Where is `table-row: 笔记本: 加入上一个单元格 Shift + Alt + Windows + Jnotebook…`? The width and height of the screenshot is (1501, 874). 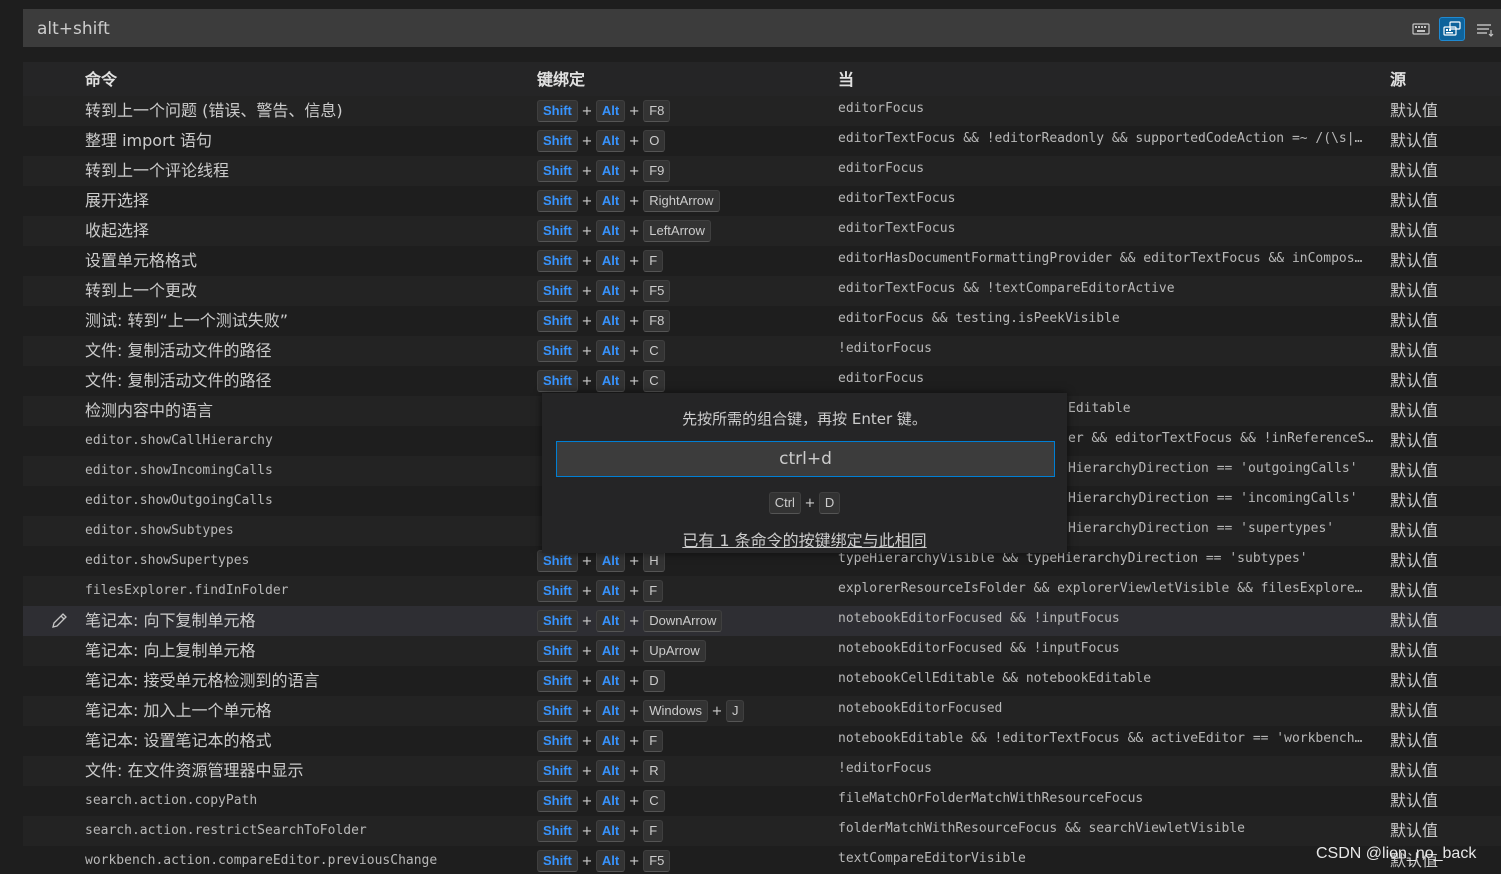 table-row: 笔记本: 加入上一个单元格 Shift + Alt + Windows + Jnotebook… is located at coordinates (762, 711).